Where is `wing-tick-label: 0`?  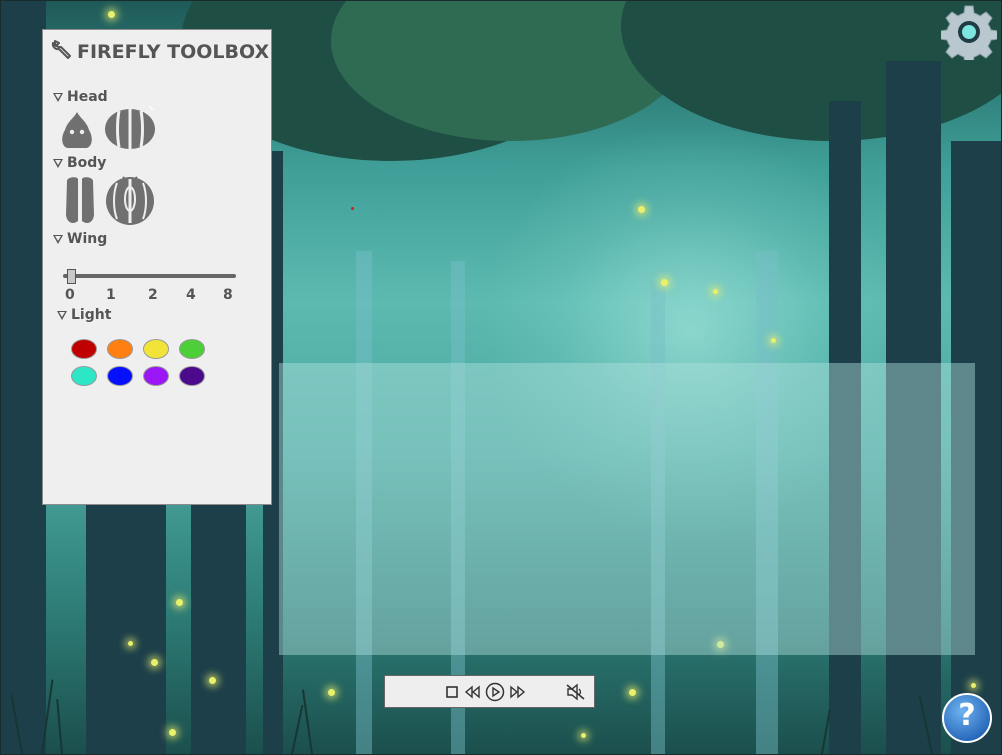
wing-tick-label: 0 is located at coordinates (70, 295).